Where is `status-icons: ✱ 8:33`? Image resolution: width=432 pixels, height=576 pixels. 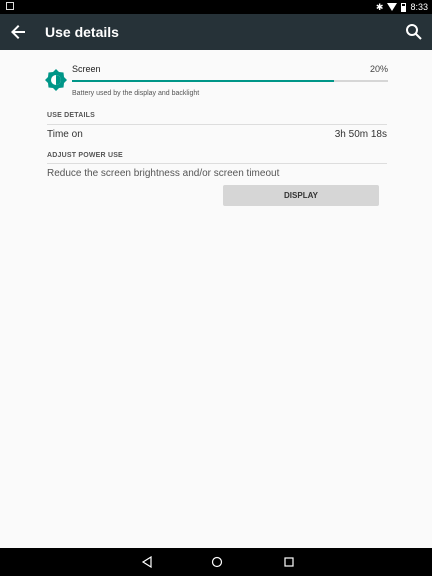
status-icons: ✱ 8:33 is located at coordinates (402, 7).